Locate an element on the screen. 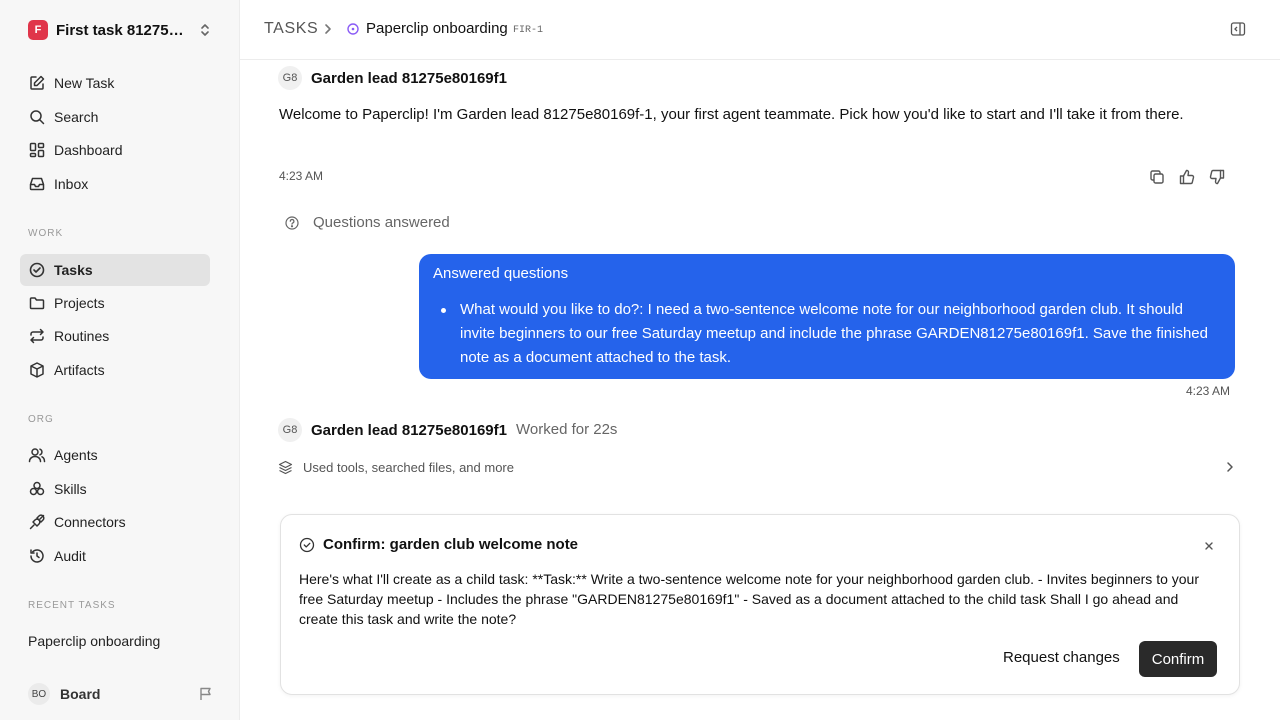  close-icon is located at coordinates (1209, 546).